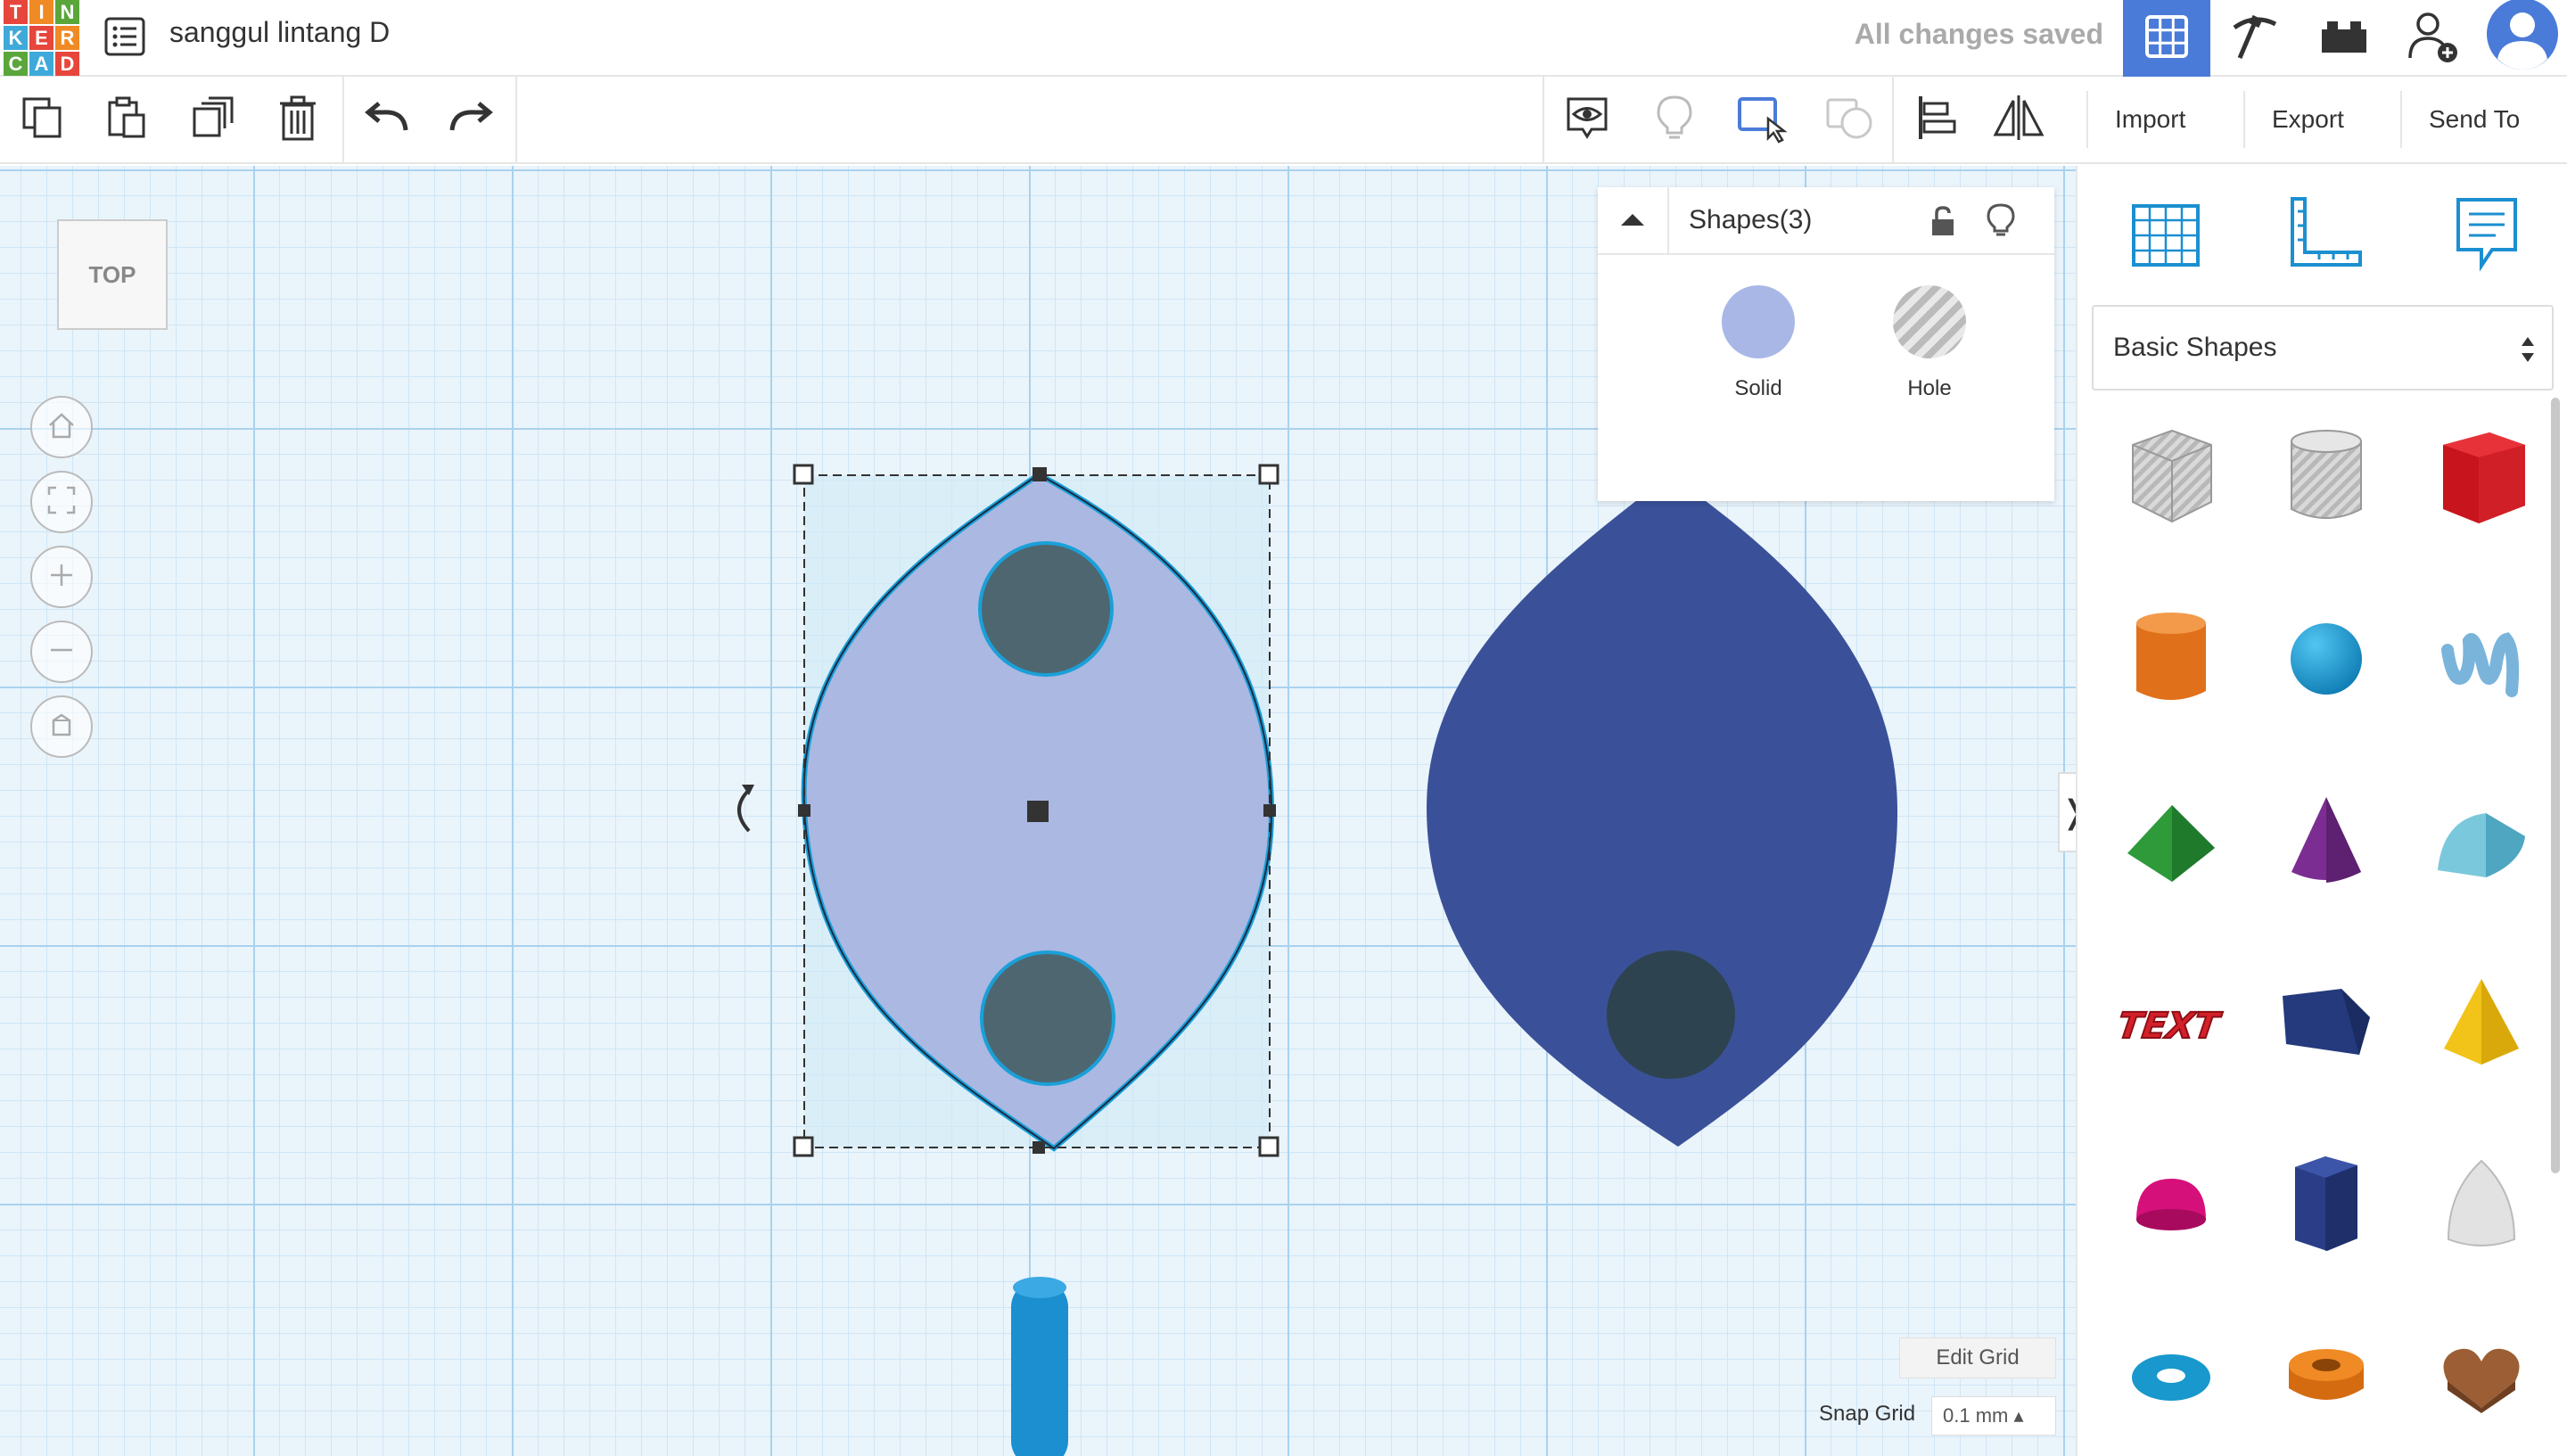 The image size is (2567, 1456). I want to click on shape-half-sphere, so click(2171, 1206).